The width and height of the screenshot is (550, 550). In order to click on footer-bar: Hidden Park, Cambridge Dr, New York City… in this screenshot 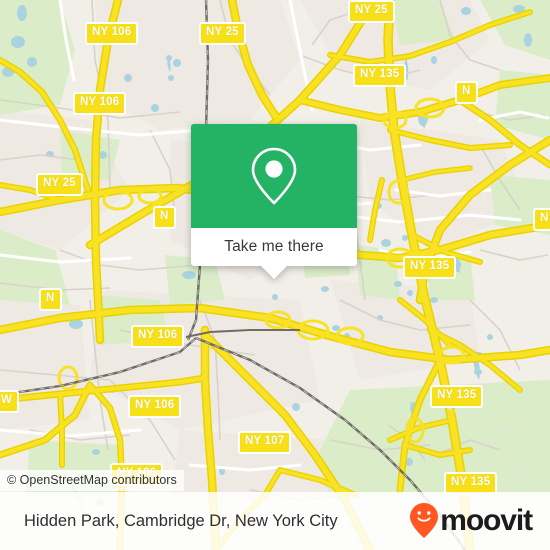, I will do `click(275, 521)`.